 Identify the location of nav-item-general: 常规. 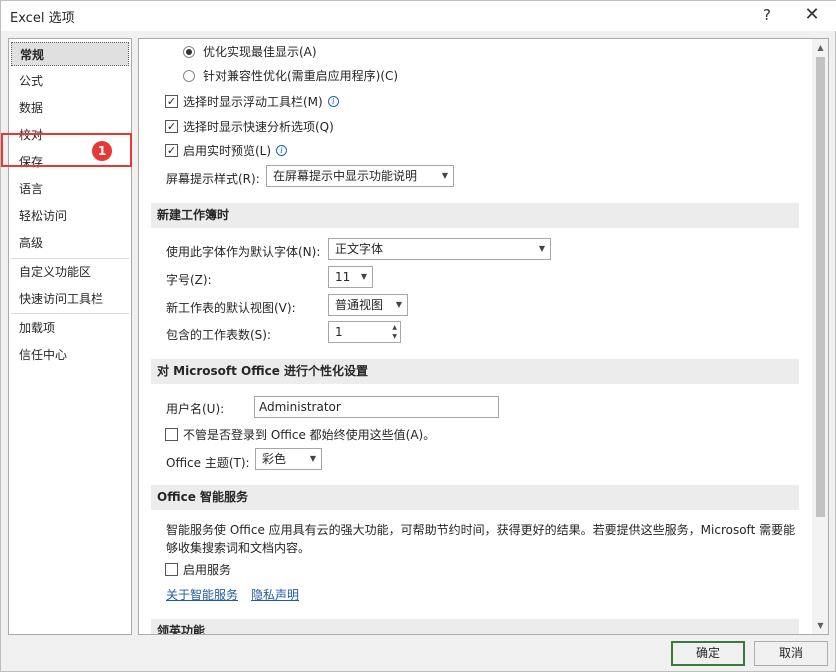
(70, 54).